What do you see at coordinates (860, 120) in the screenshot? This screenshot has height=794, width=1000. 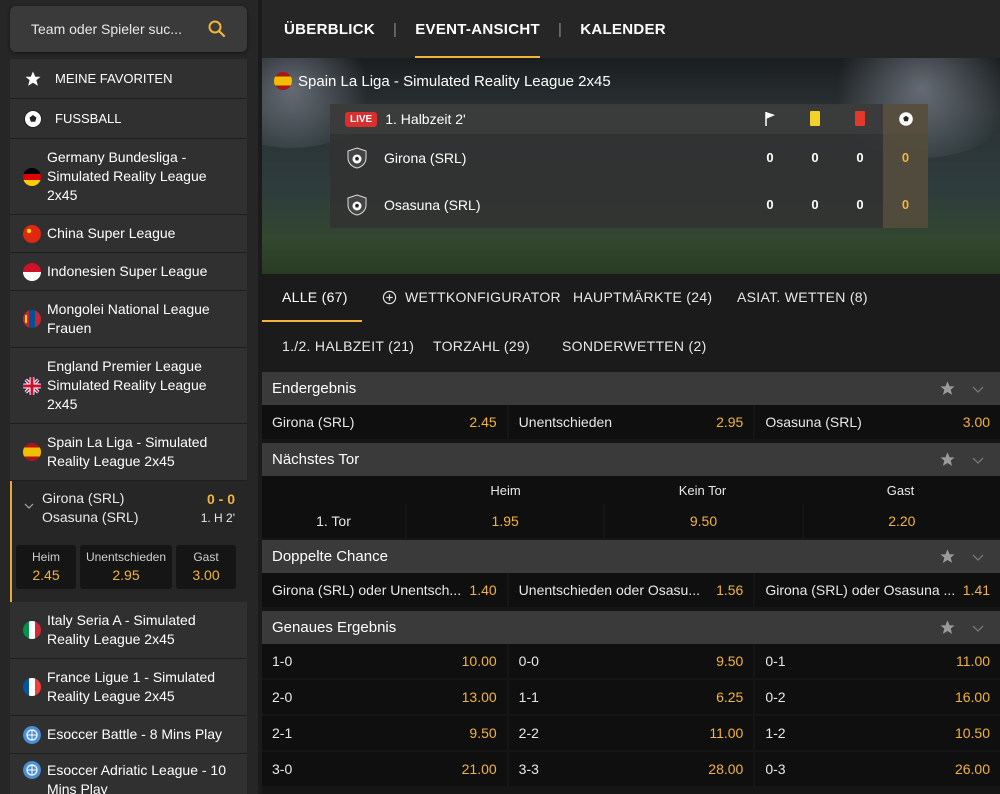 I see `red-card-icon` at bounding box center [860, 120].